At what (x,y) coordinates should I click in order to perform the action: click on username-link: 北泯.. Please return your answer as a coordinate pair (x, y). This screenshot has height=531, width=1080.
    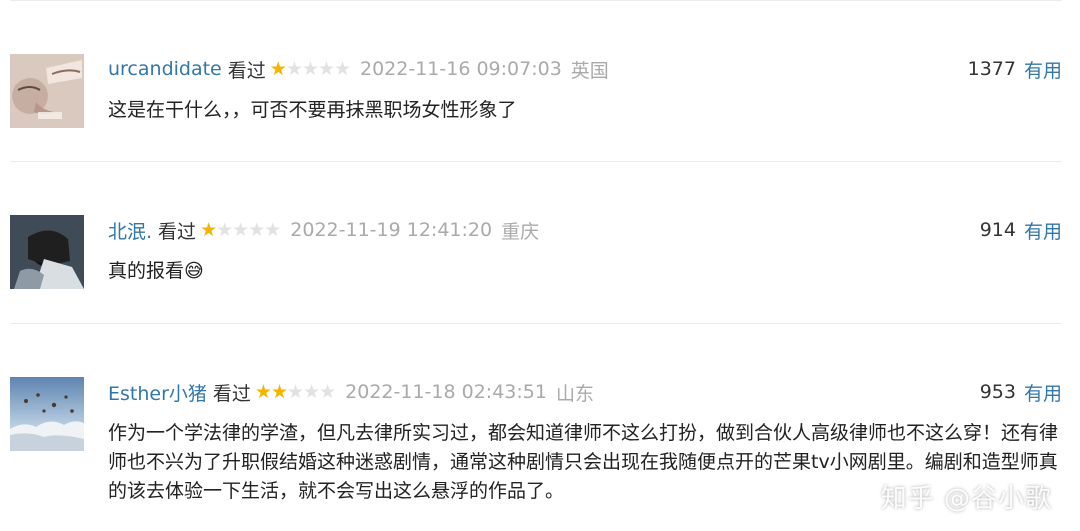
    Looking at the image, I should click on (130, 230).